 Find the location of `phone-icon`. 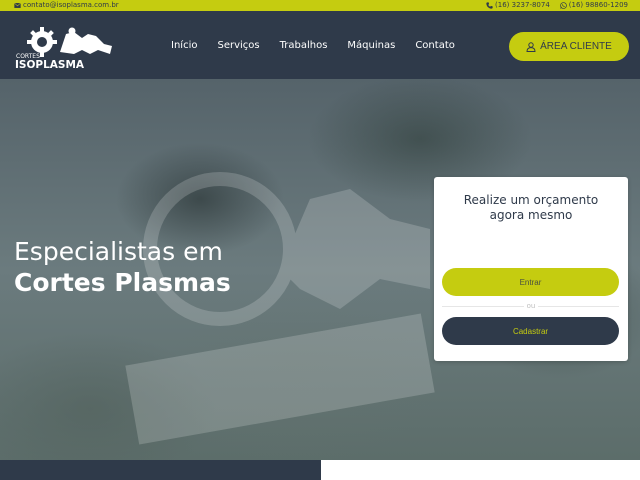

phone-icon is located at coordinates (489, 5).